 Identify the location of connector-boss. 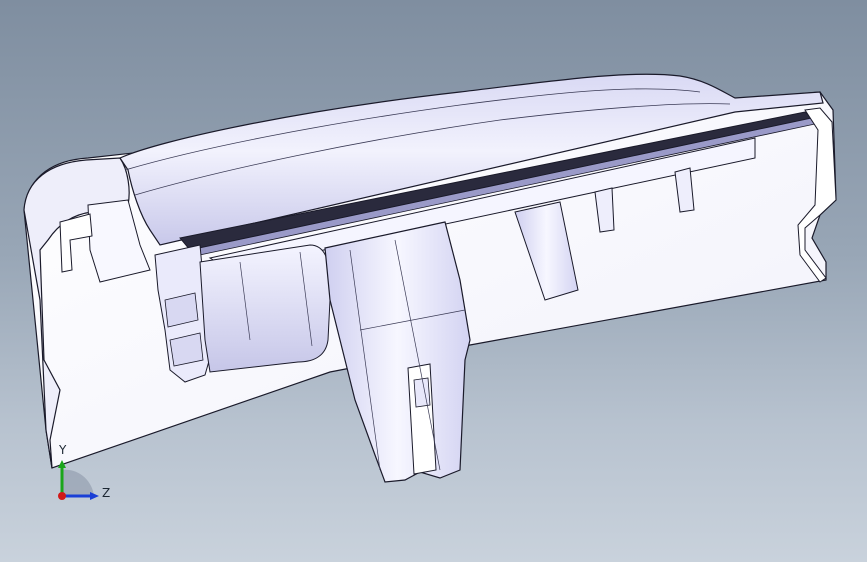
(265, 308).